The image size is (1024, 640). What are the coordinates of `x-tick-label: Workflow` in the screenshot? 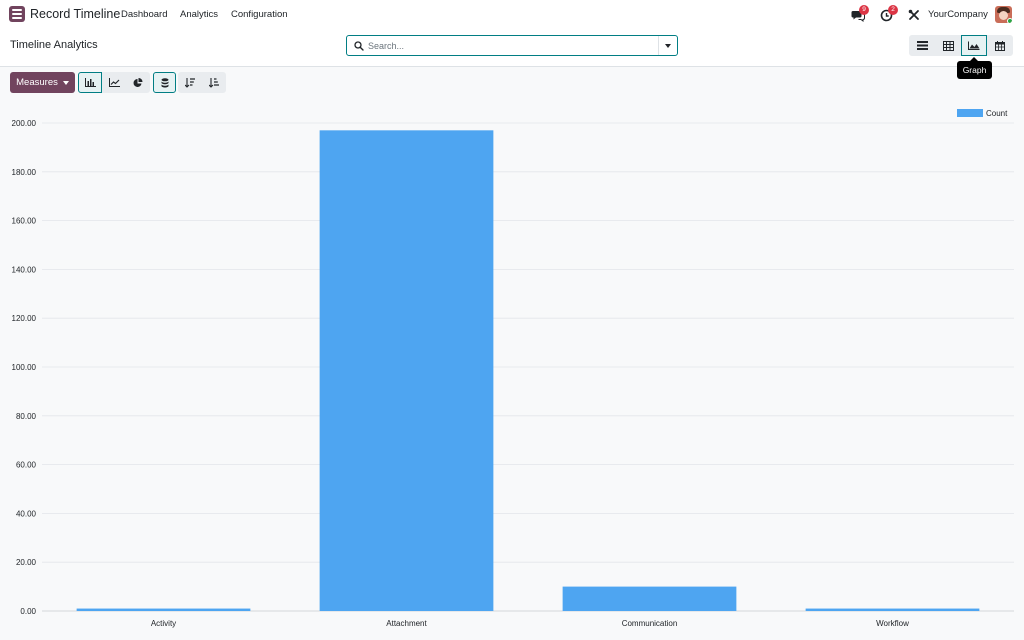 It's located at (892, 623).